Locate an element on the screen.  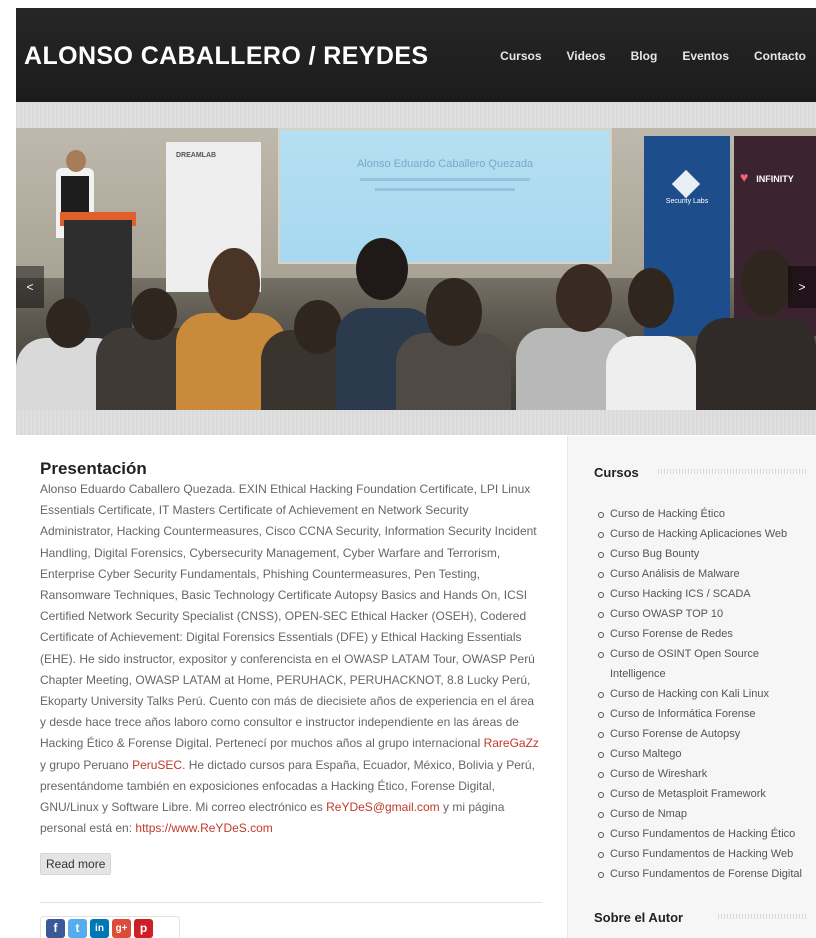
email-link: ReYDeS@gmail.com is located at coordinates (383, 807).